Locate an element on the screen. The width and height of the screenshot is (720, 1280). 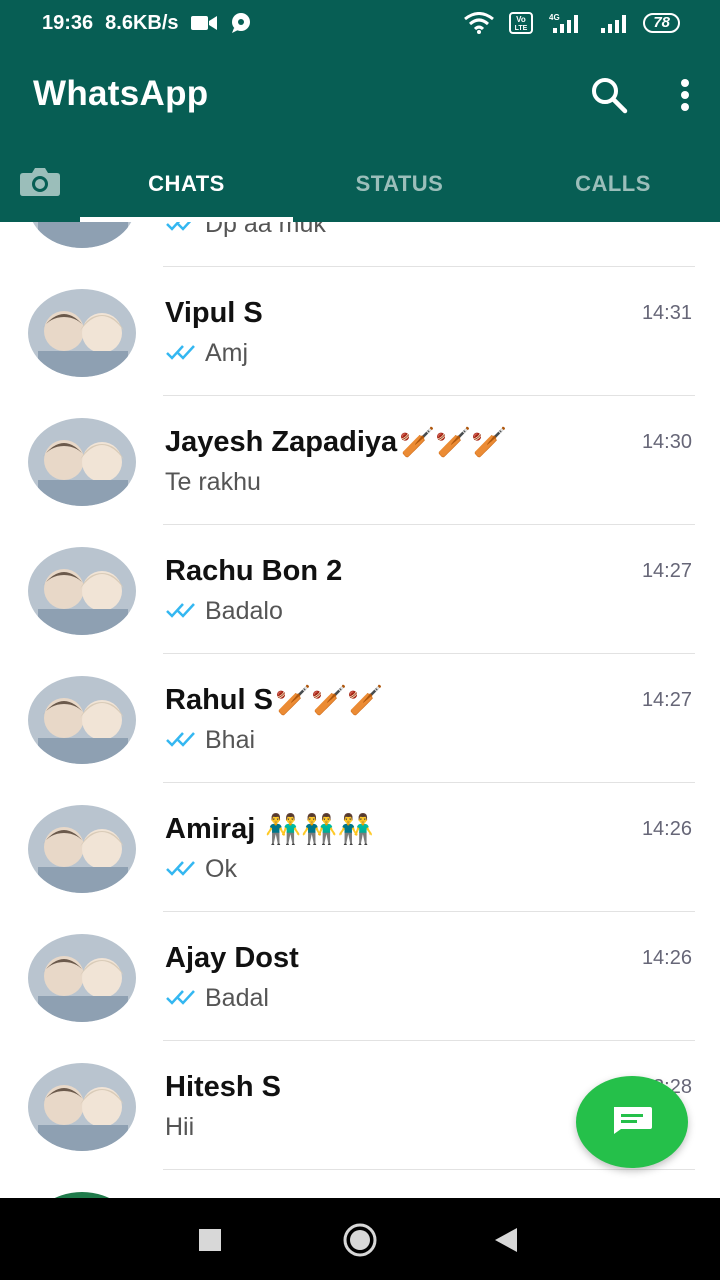
status-bar: 19:36 8.6KB/s Vo LTE 4G 78 is located at coordinates (360, 23).